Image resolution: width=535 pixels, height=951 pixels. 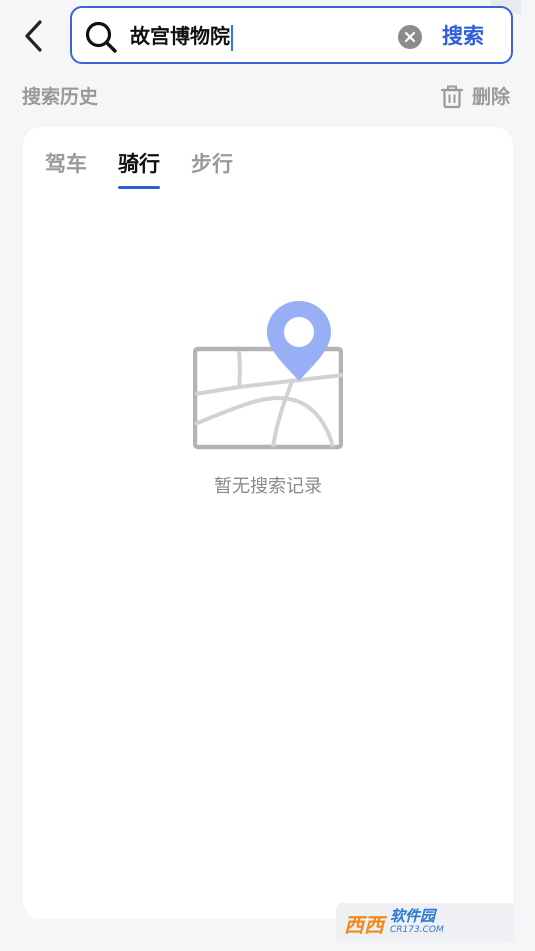 I want to click on tab-driving: 驾车, so click(x=66, y=171).